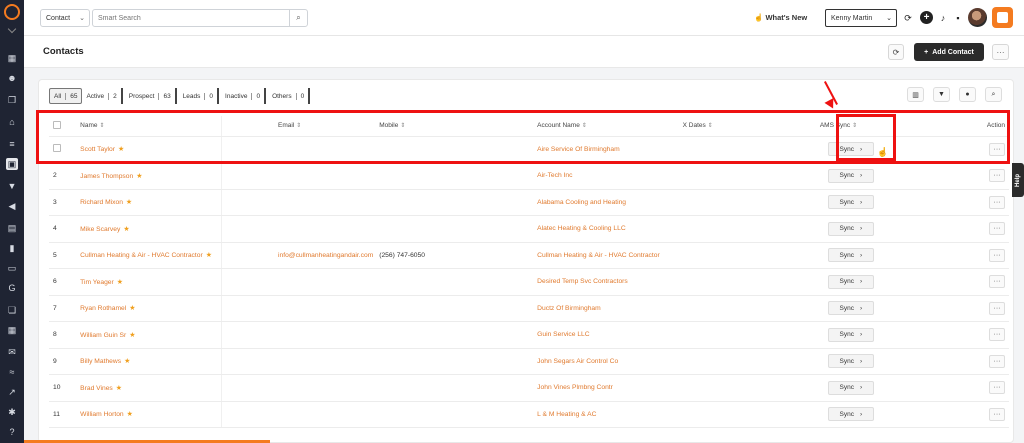 The image size is (1024, 443). I want to click on chart-icon: ▮, so click(12, 248).